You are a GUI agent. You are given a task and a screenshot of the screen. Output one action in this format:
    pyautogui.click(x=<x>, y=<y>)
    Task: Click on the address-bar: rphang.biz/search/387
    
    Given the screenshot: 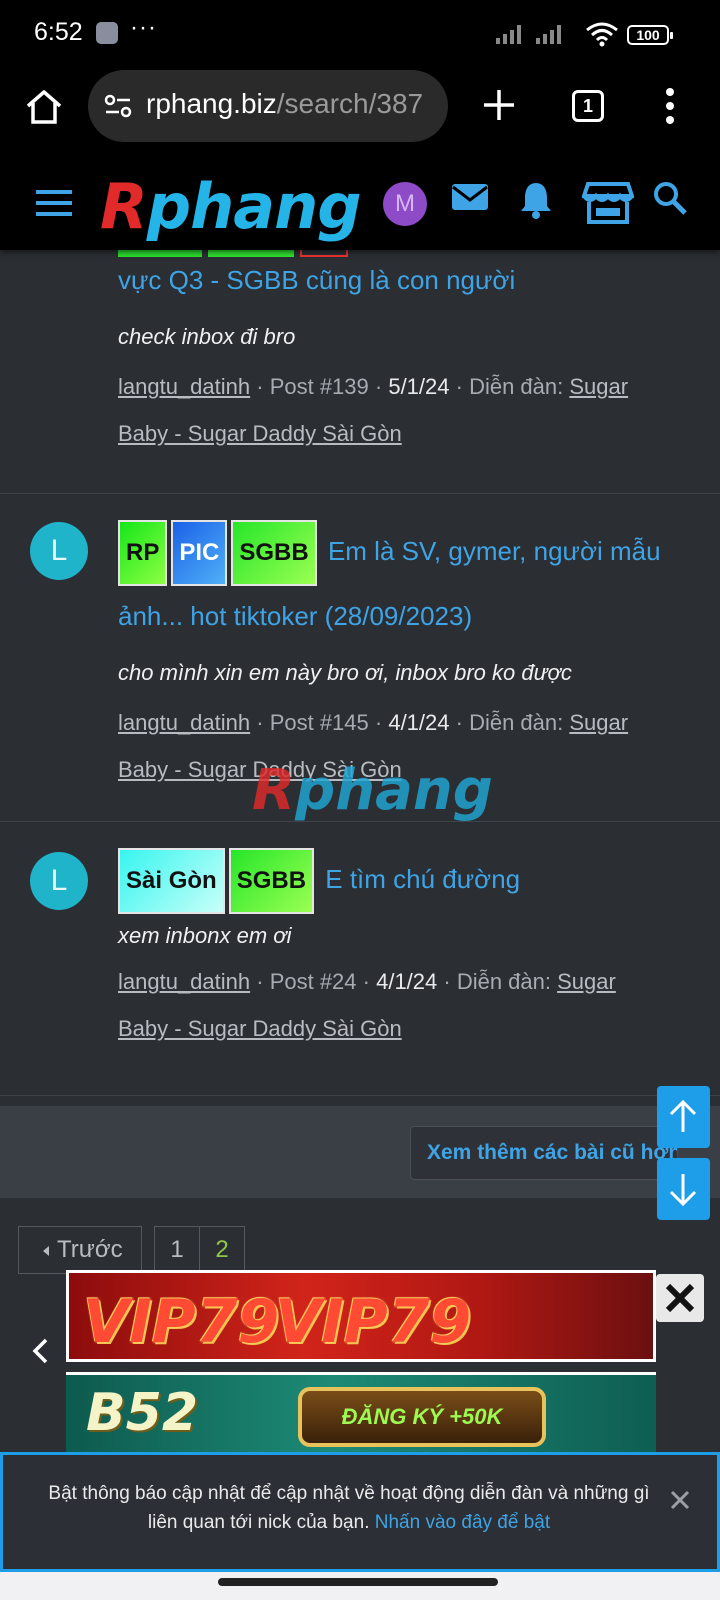 What is the action you would take?
    pyautogui.click(x=268, y=106)
    